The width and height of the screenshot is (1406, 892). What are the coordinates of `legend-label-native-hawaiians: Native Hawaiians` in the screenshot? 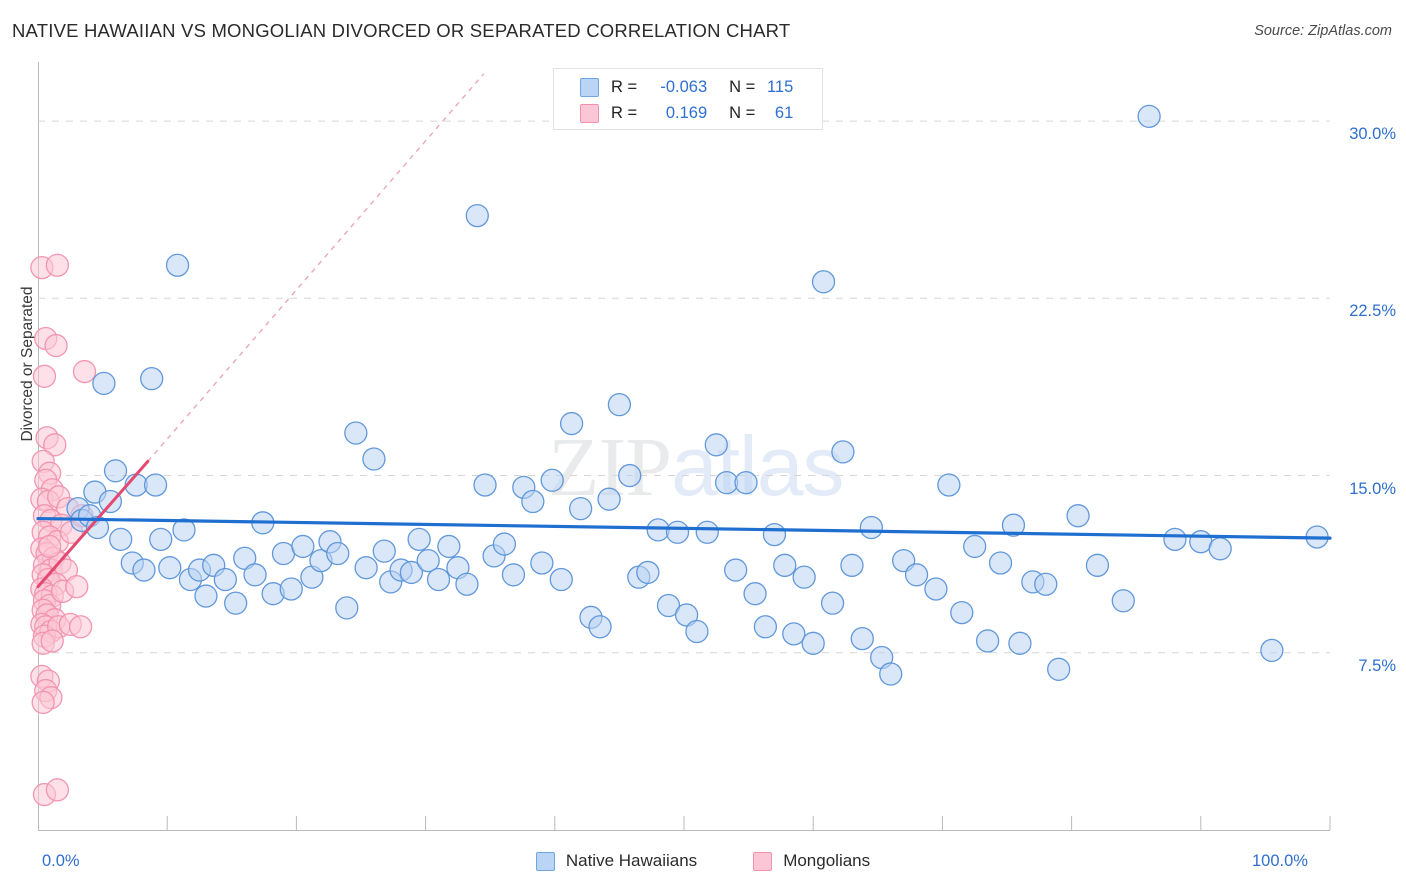 It's located at (631, 860).